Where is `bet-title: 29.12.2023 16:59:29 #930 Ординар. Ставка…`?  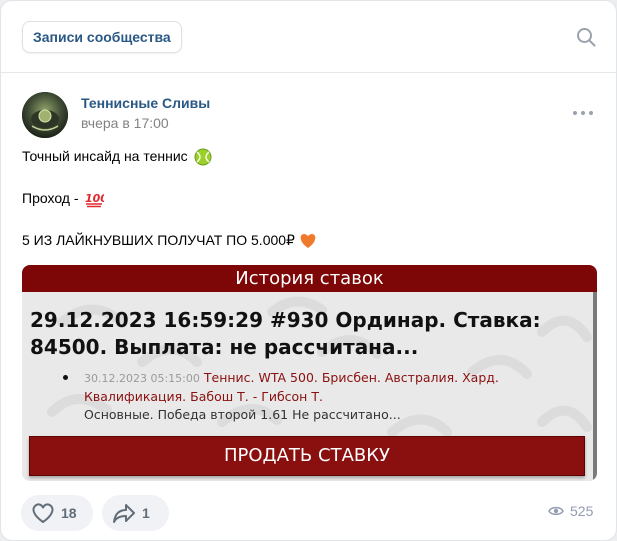
bet-title: 29.12.2023 16:59:29 #930 Ординар. Ставка… is located at coordinates (285, 333).